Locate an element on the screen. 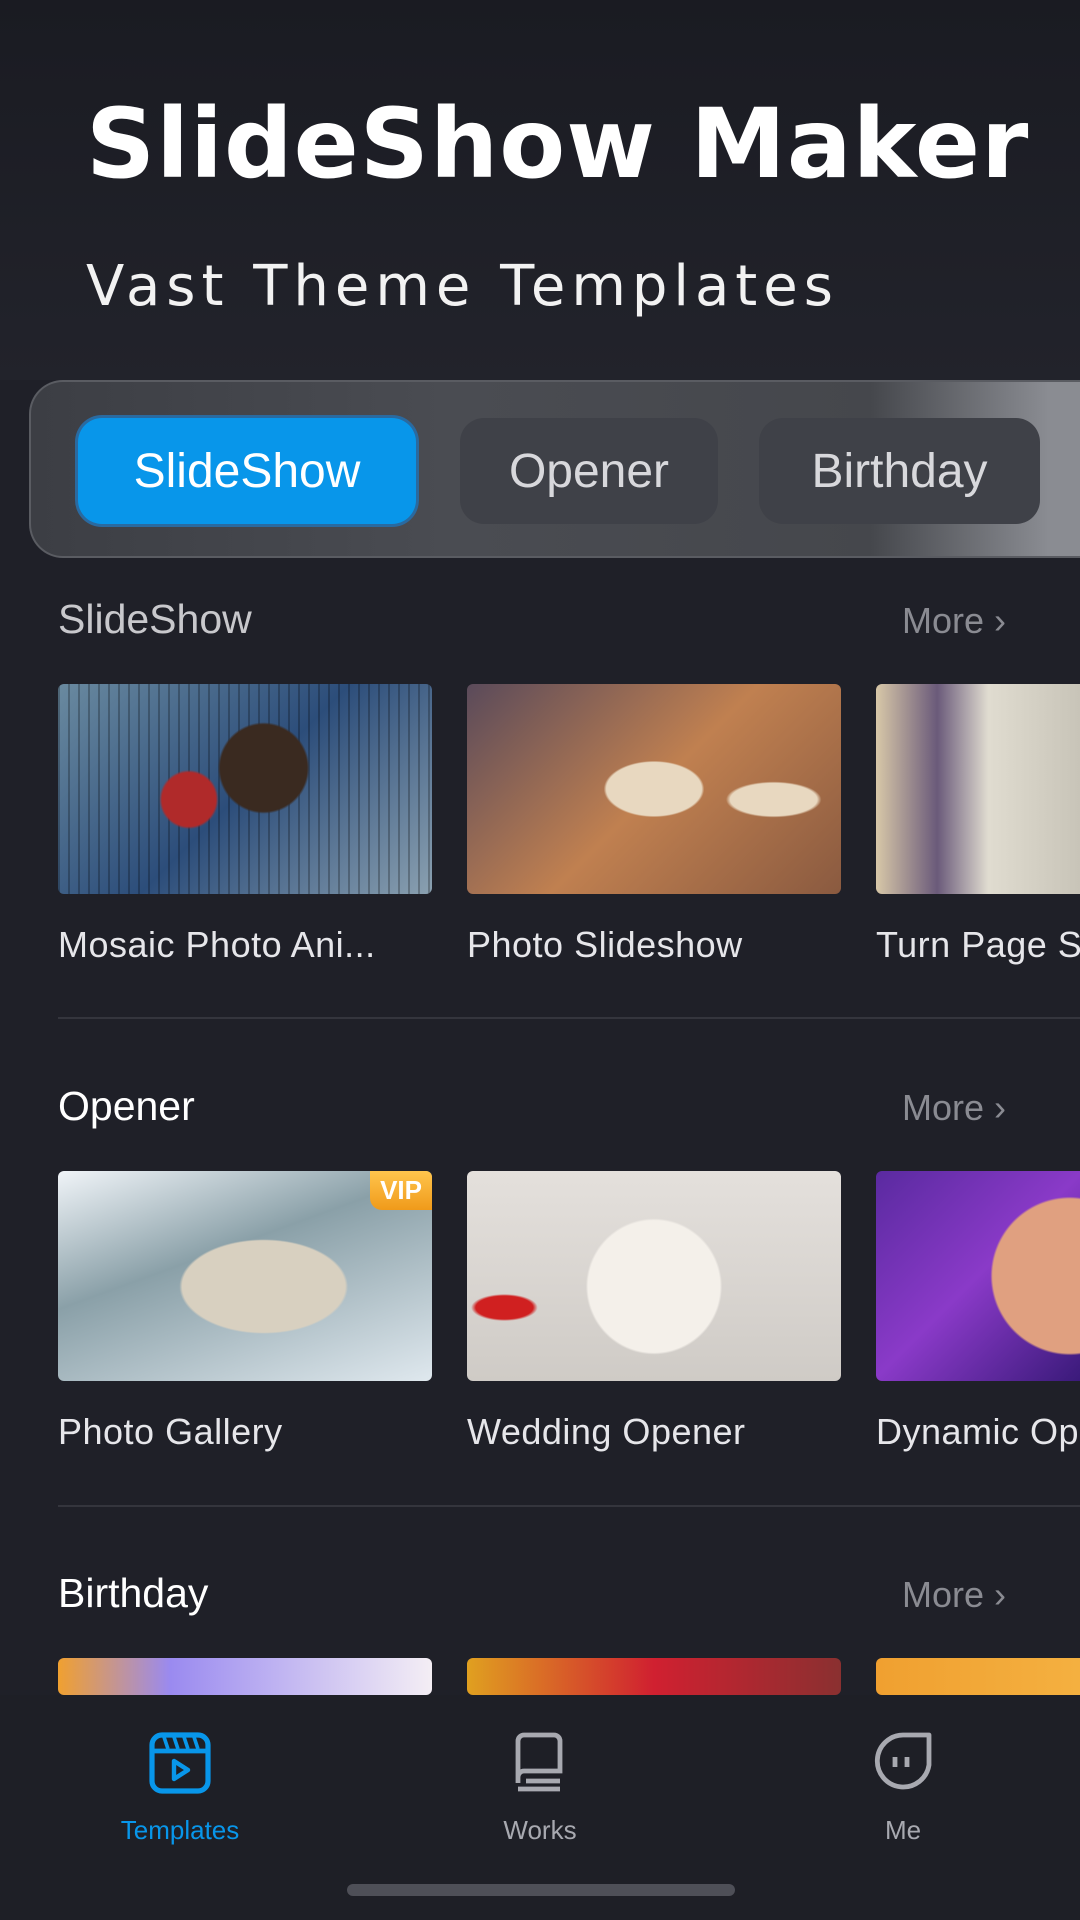 This screenshot has width=1080, height=1920. nav-label: Templates is located at coordinates (180, 1830).